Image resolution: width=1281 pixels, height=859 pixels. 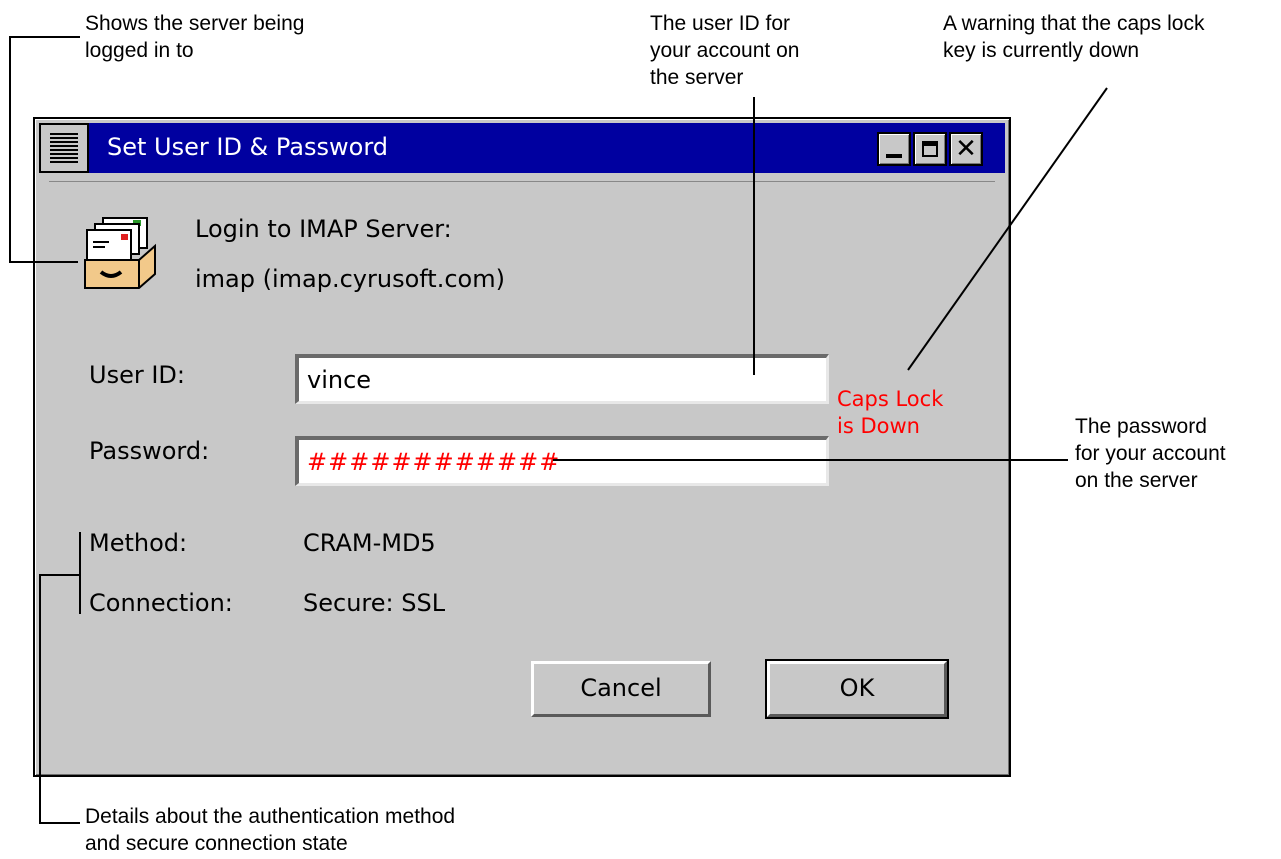 I want to click on maximize-icon, so click(x=930, y=149).